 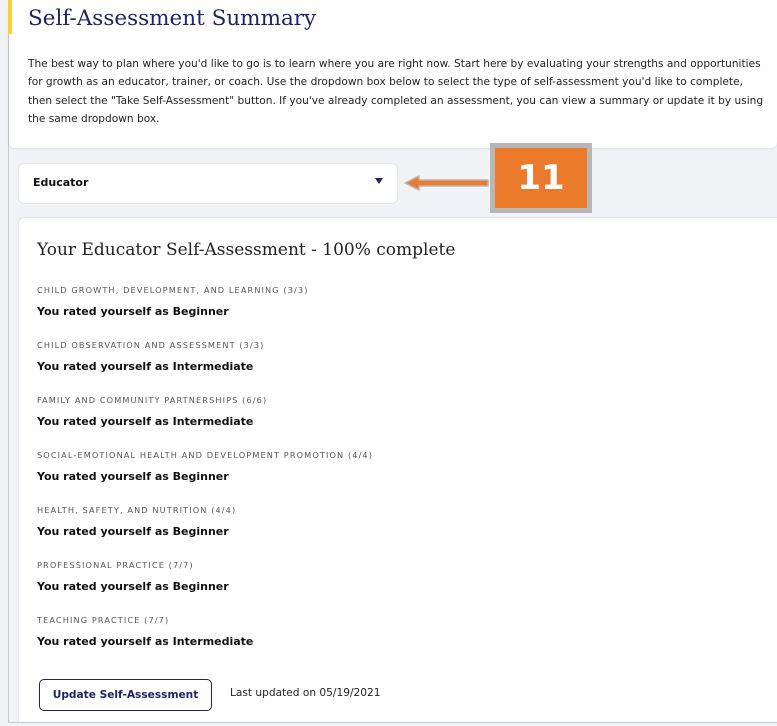 What do you see at coordinates (379, 181) in the screenshot?
I see `caret-down-icon` at bounding box center [379, 181].